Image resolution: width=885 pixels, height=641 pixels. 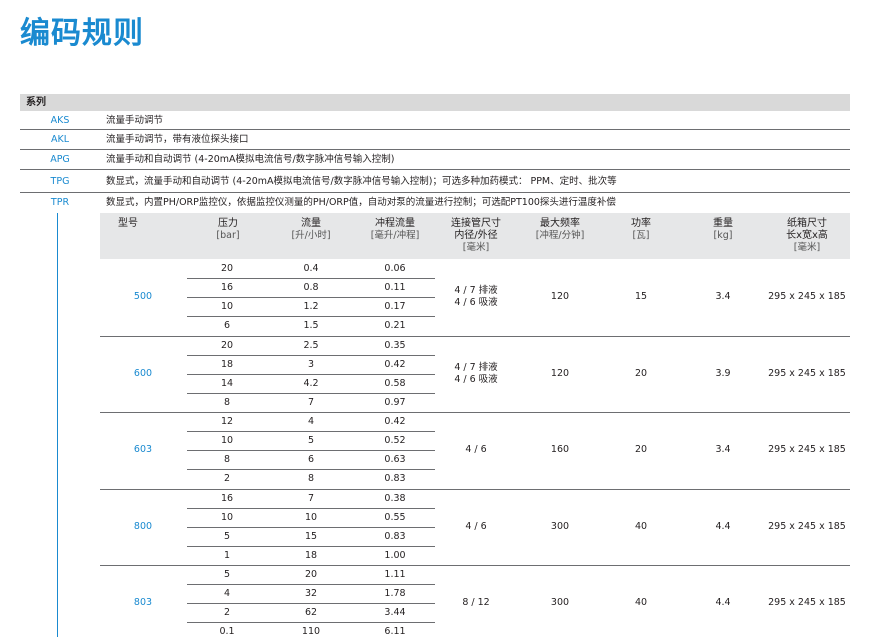 What do you see at coordinates (395, 612) in the screenshot?
I see `stroke-value: 3.44` at bounding box center [395, 612].